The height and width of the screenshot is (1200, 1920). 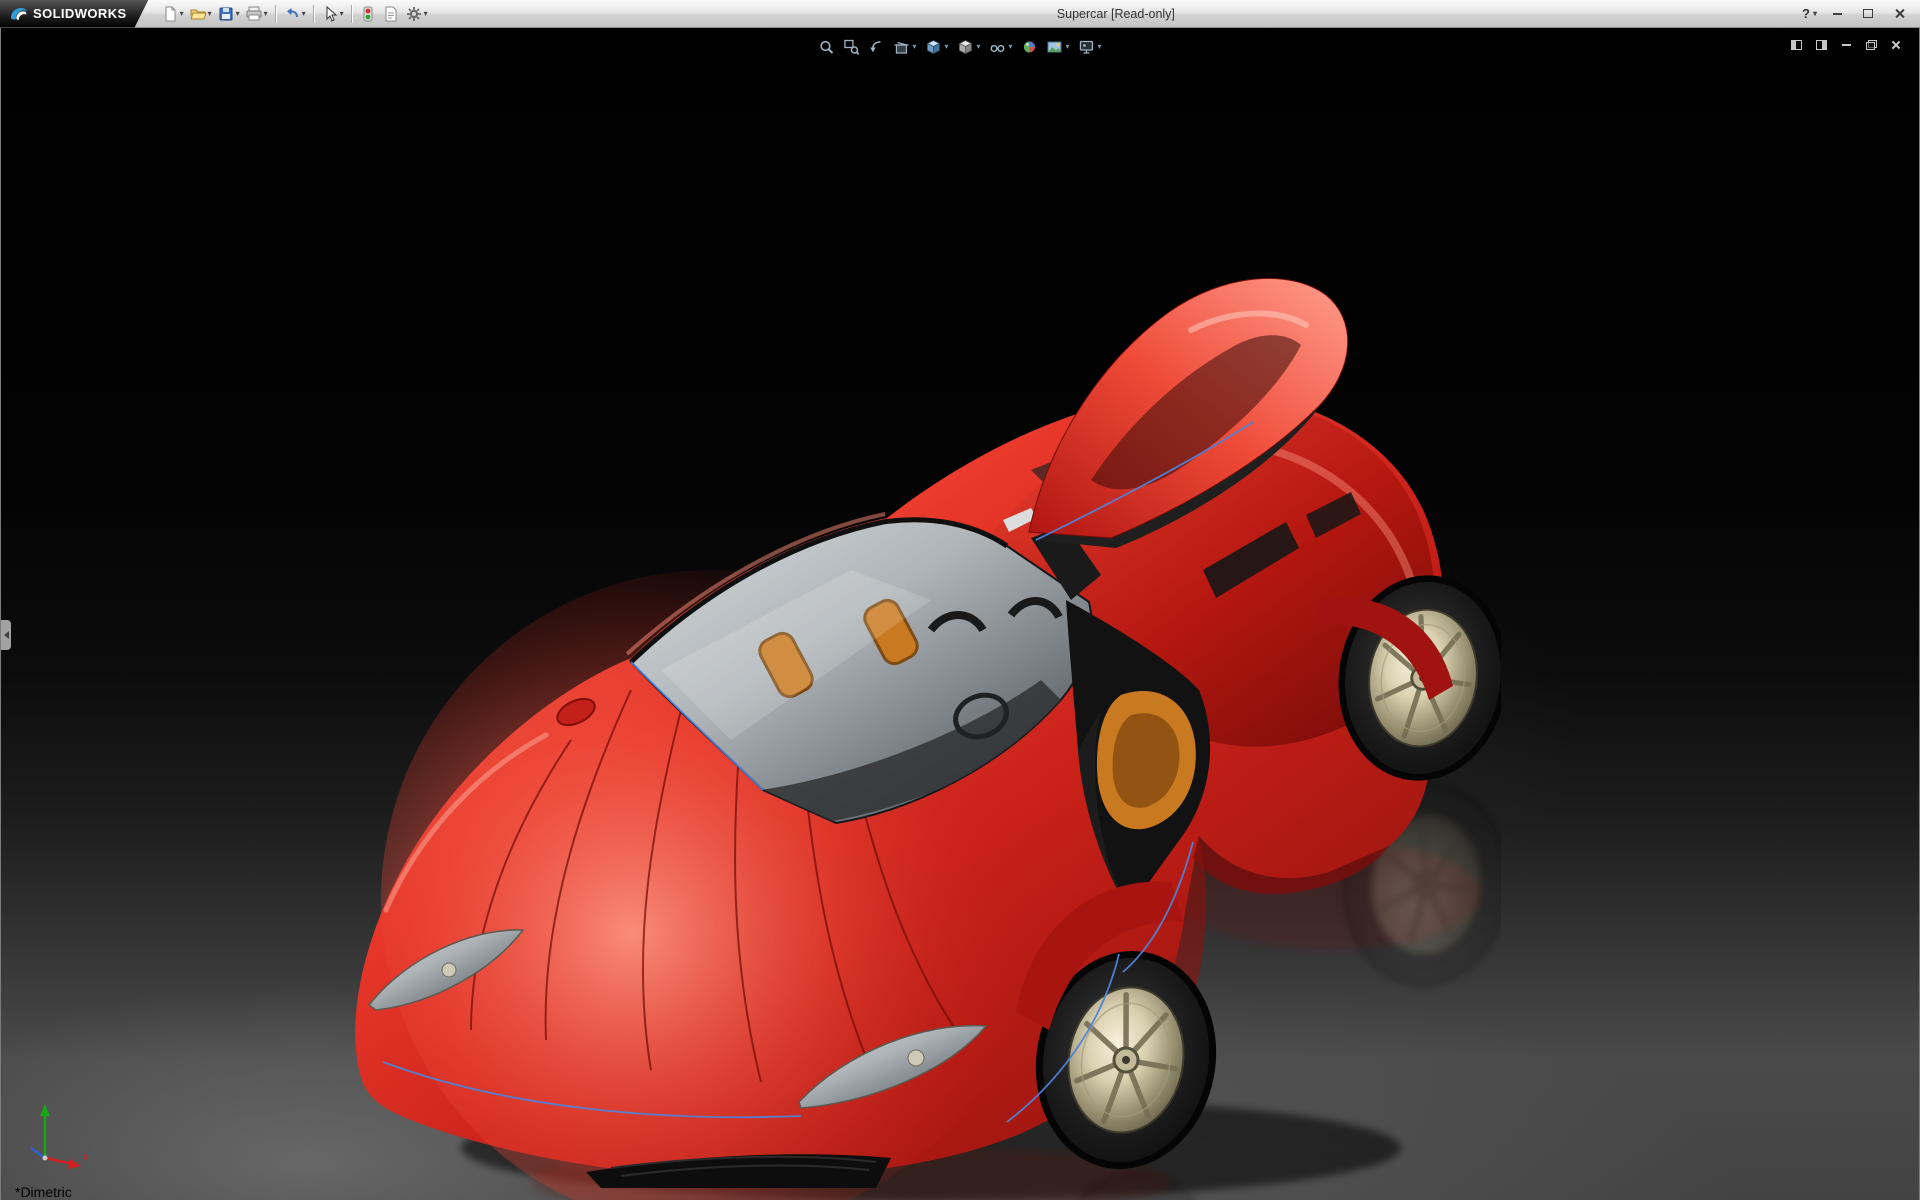 I want to click on window-title: Supercar [Read-only], so click(x=1115, y=13).